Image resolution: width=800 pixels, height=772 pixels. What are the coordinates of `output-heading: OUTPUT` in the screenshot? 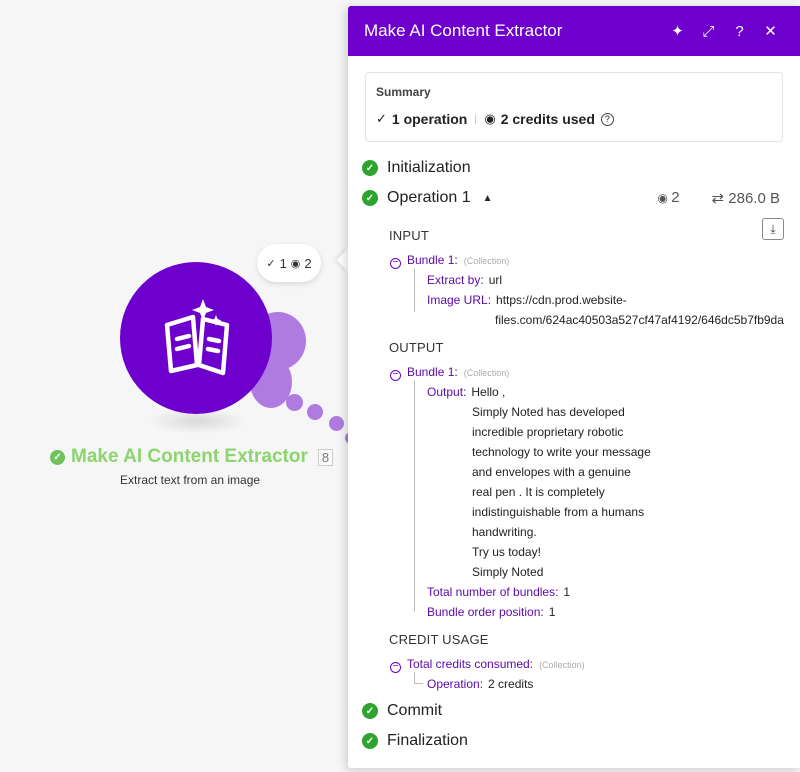 It's located at (416, 347).